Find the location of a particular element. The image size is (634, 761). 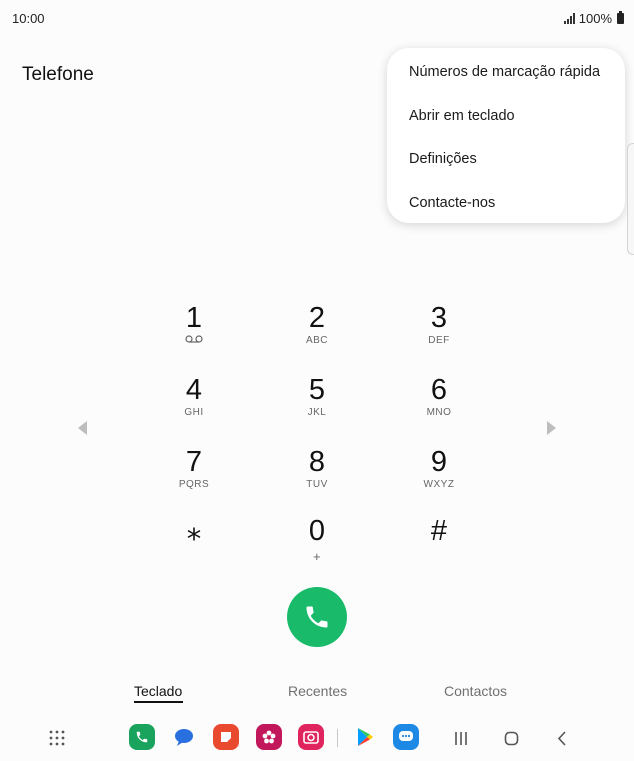

camera-app-icon is located at coordinates (311, 737).